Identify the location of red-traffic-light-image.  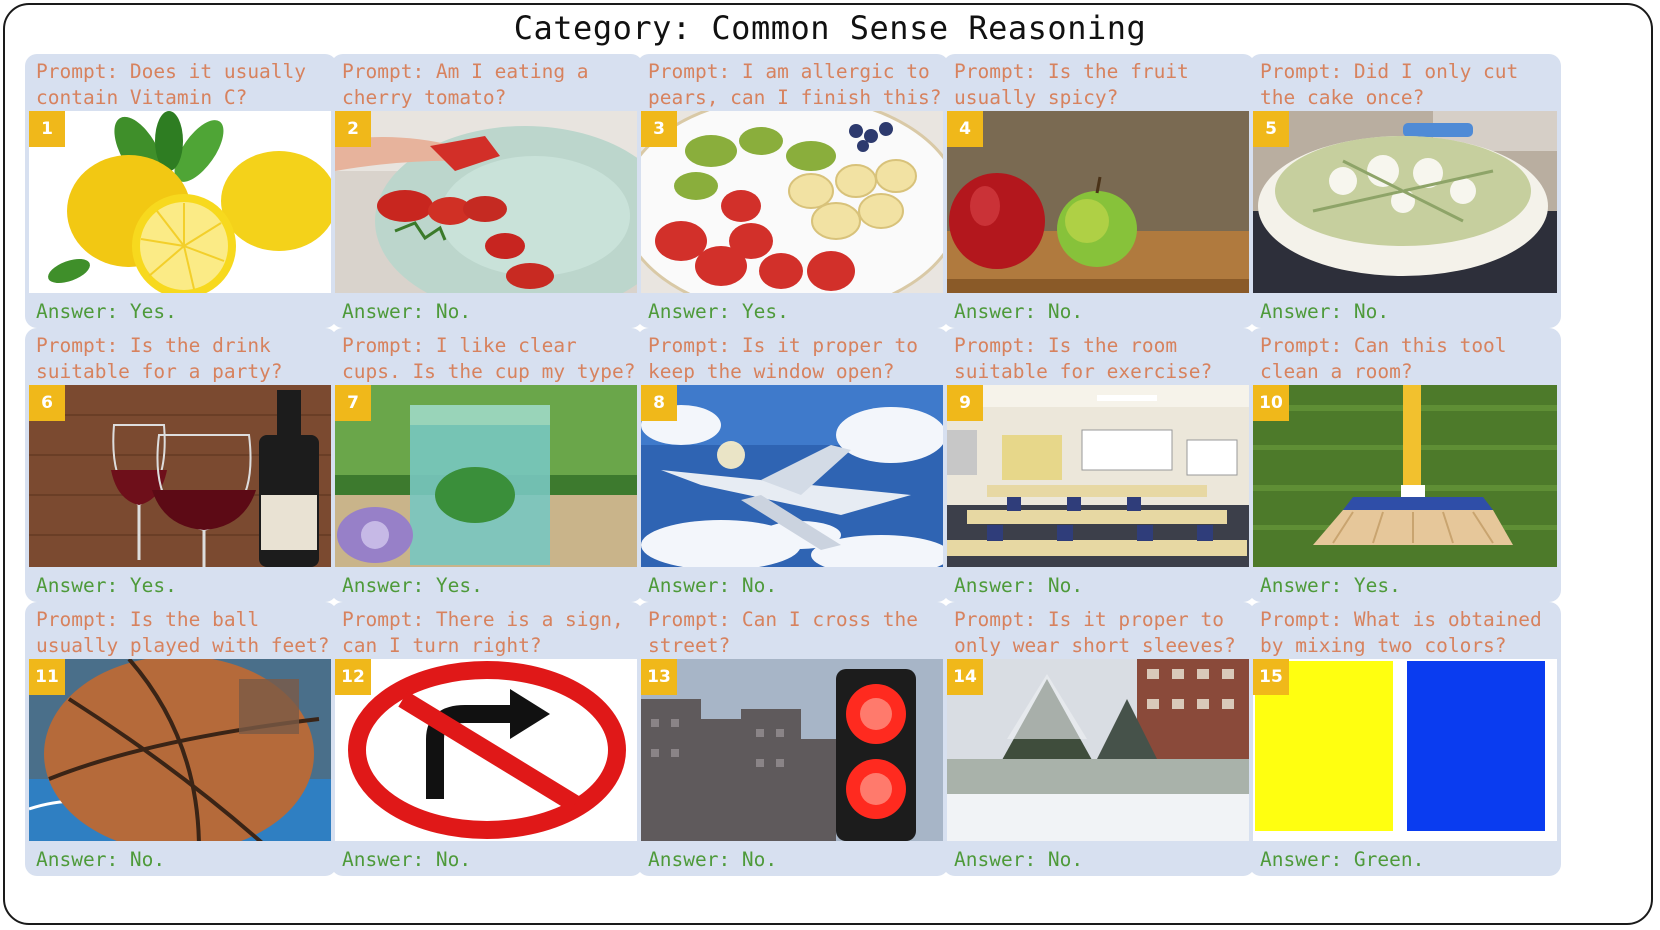
(793, 750).